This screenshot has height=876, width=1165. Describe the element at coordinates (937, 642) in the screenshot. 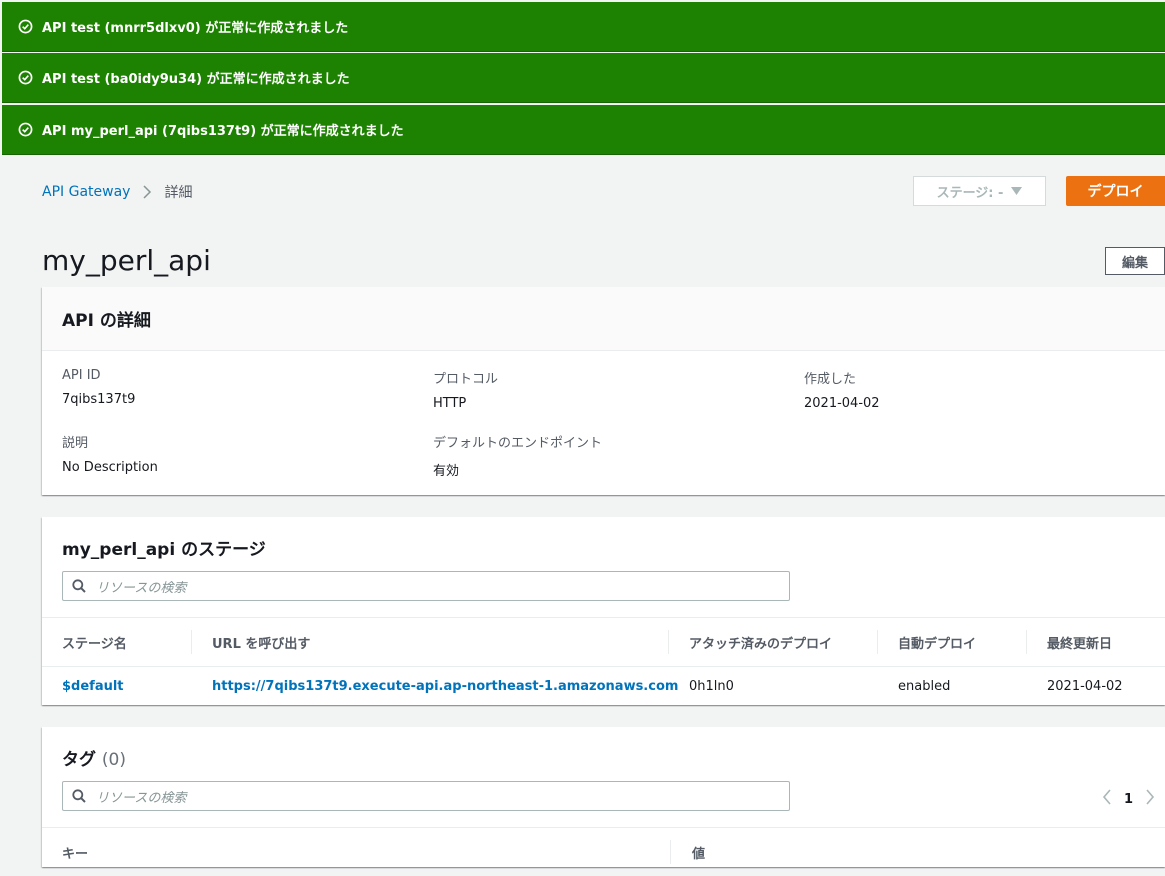

I see `column-auto-deploy: 自動デプロイ` at that location.